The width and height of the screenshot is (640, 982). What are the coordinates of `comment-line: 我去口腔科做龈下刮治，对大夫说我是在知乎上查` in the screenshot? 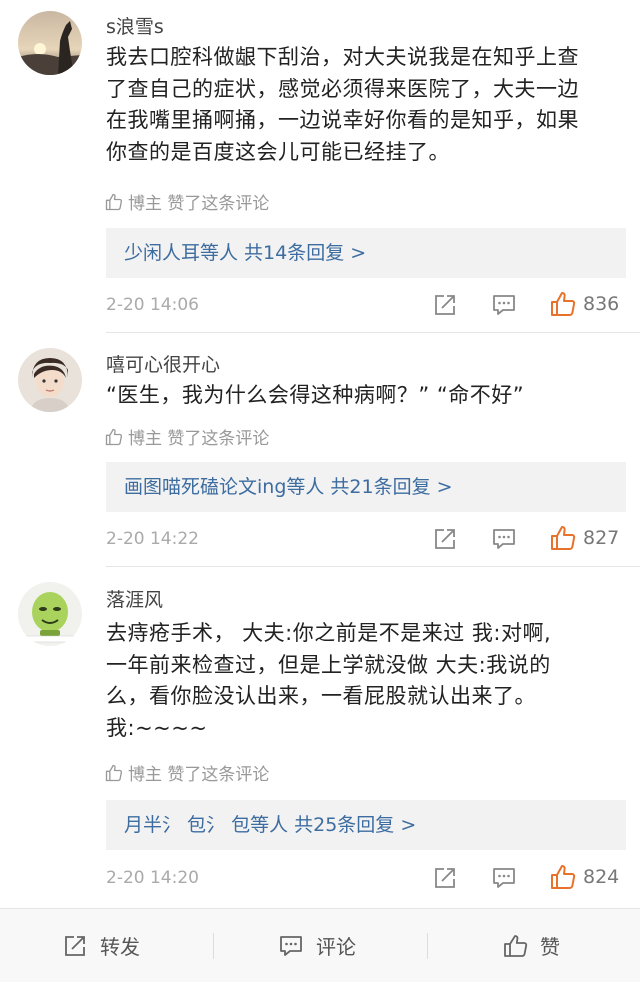 It's located at (342, 57).